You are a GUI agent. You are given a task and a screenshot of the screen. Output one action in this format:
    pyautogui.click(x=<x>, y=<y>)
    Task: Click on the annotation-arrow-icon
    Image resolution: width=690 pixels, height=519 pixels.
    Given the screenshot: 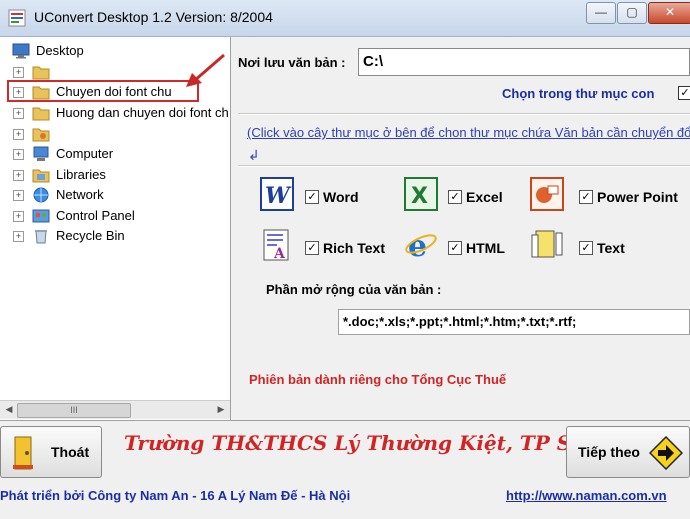 What is the action you would take?
    pyautogui.click(x=205, y=70)
    